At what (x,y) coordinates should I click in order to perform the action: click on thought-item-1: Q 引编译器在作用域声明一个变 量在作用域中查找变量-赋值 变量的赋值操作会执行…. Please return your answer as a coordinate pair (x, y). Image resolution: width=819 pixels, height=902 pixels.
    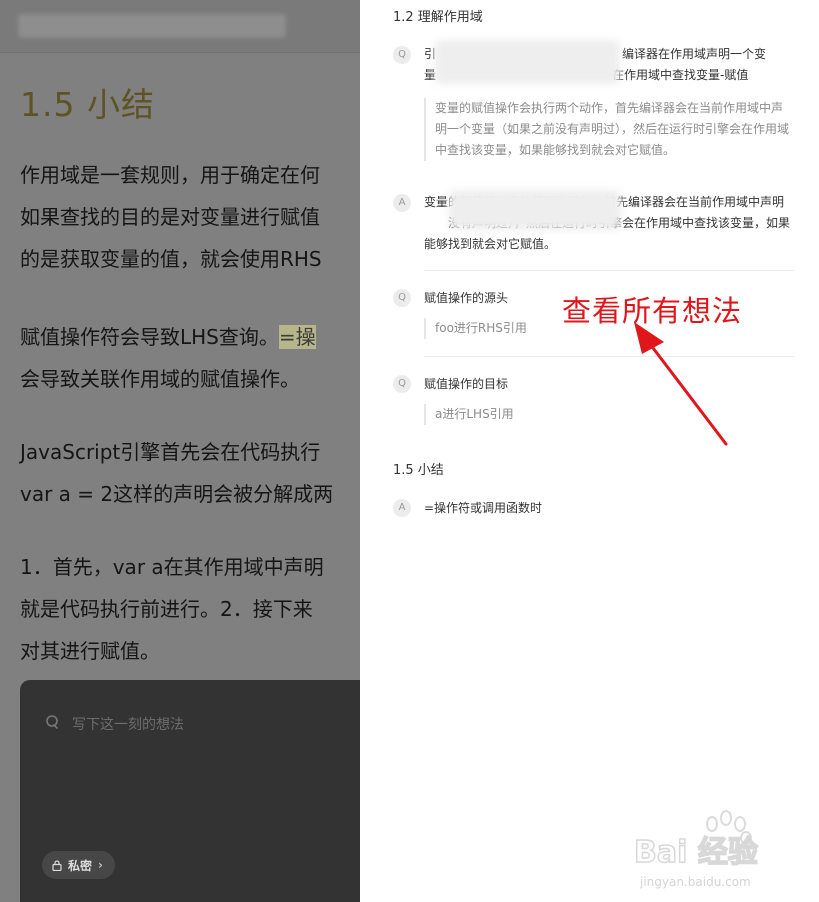
    Looking at the image, I should click on (593, 102).